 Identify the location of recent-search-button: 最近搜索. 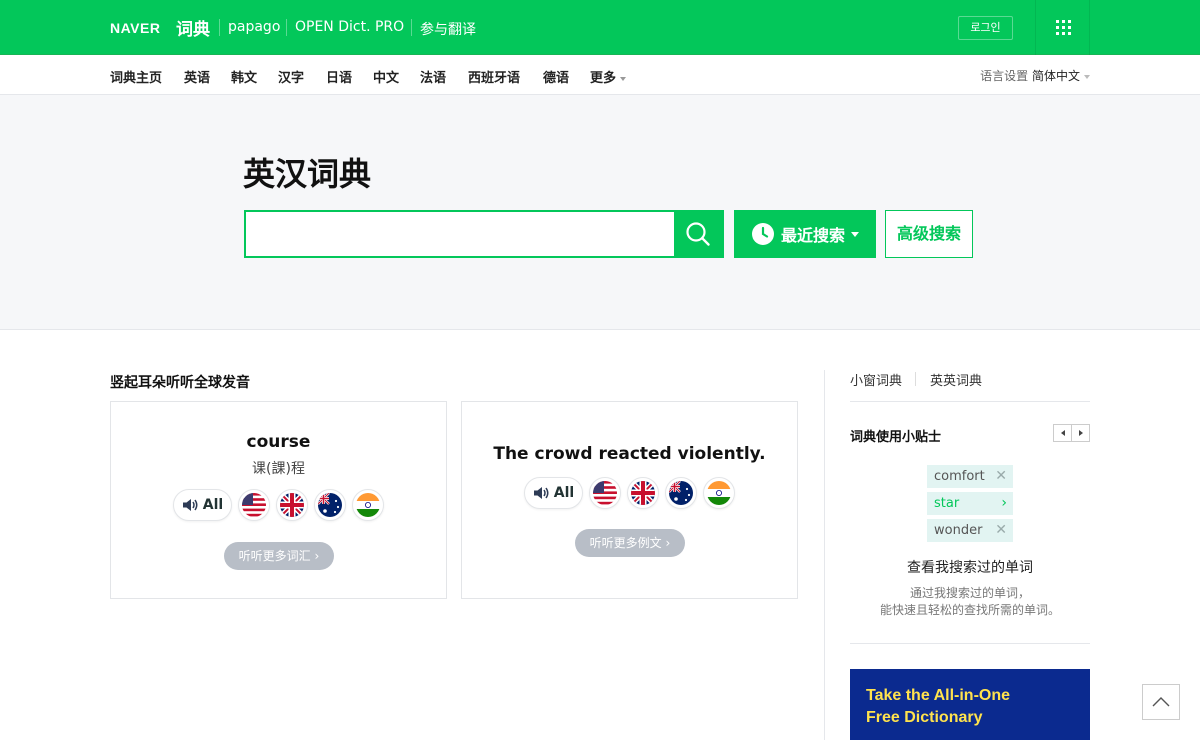
(805, 234).